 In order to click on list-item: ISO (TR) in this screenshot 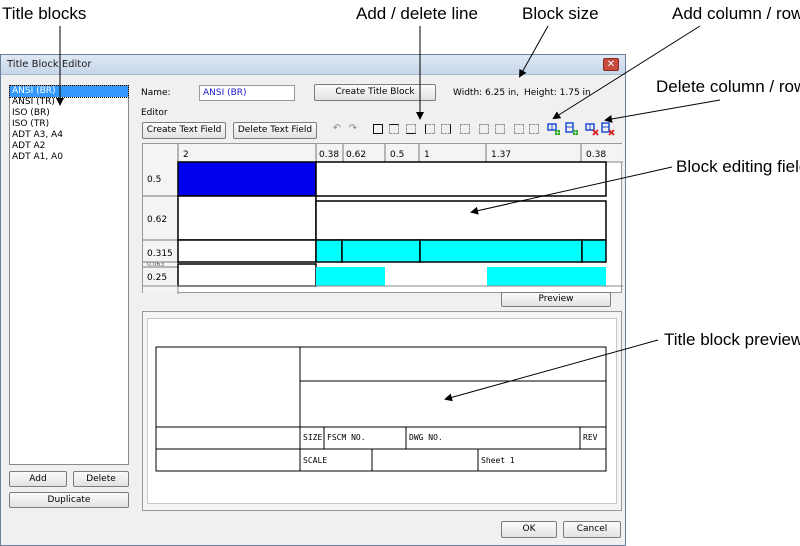, I will do `click(69, 124)`.